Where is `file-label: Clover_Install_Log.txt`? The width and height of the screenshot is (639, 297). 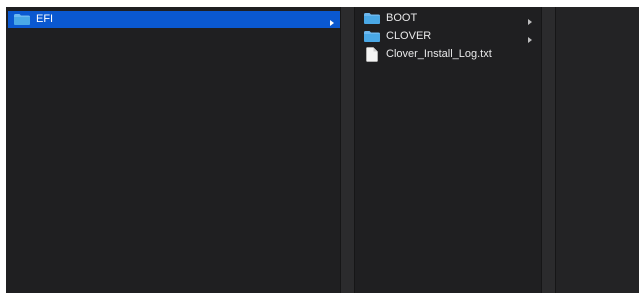 file-label: Clover_Install_Log.txt is located at coordinates (439, 54).